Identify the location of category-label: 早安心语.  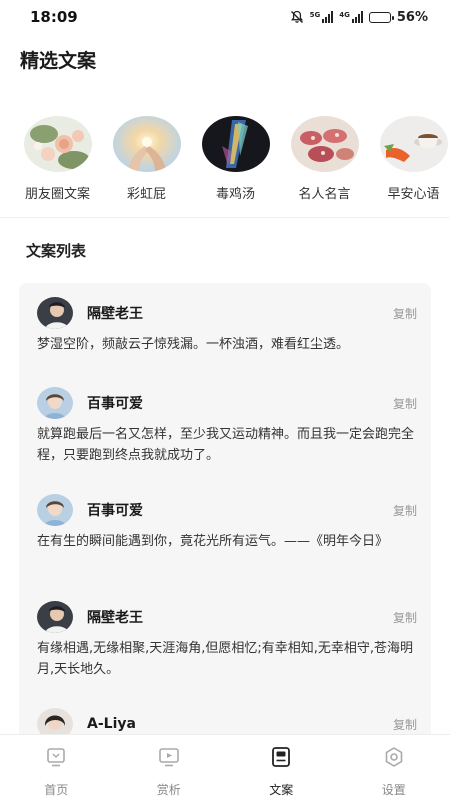
(413, 194).